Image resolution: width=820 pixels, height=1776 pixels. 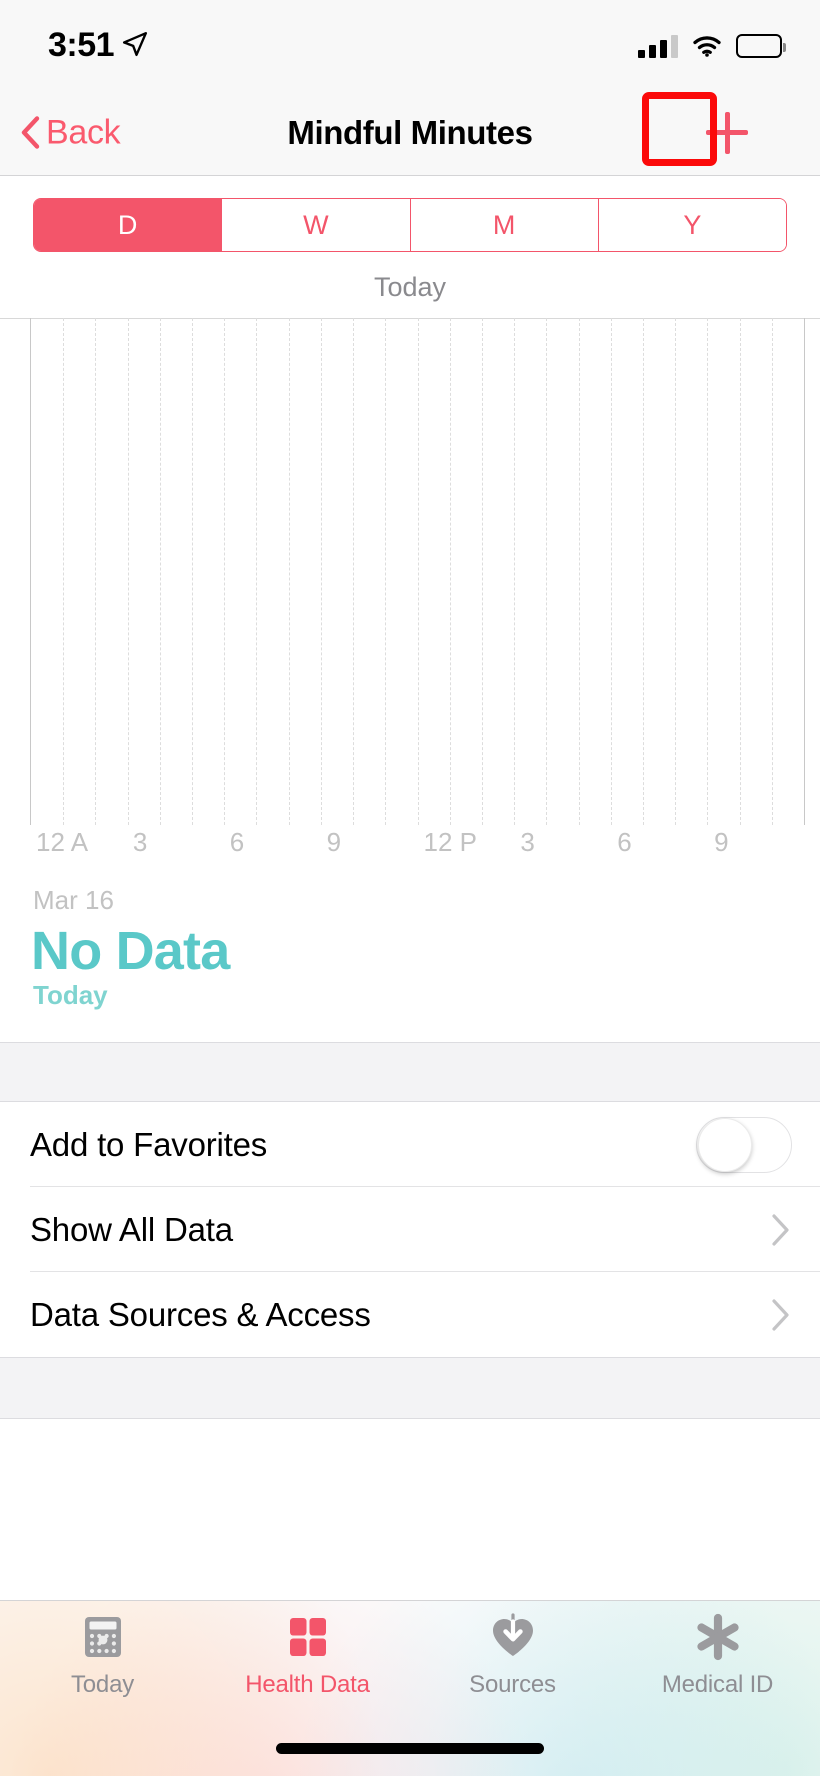 What do you see at coordinates (135, 44) in the screenshot?
I see `location-arrow-icon` at bounding box center [135, 44].